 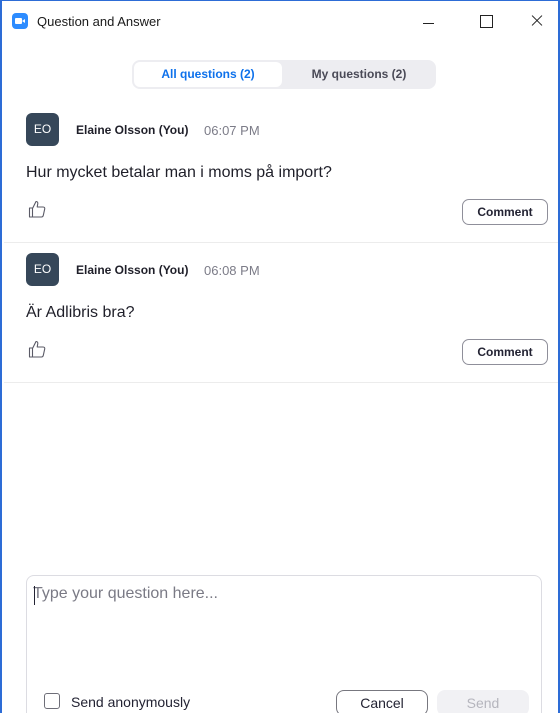 I want to click on question-time: 06:08 PM, so click(x=232, y=270).